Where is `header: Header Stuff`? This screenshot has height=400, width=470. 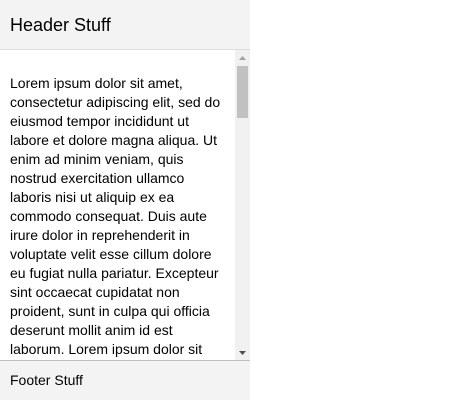
header: Header Stuff is located at coordinates (125, 25).